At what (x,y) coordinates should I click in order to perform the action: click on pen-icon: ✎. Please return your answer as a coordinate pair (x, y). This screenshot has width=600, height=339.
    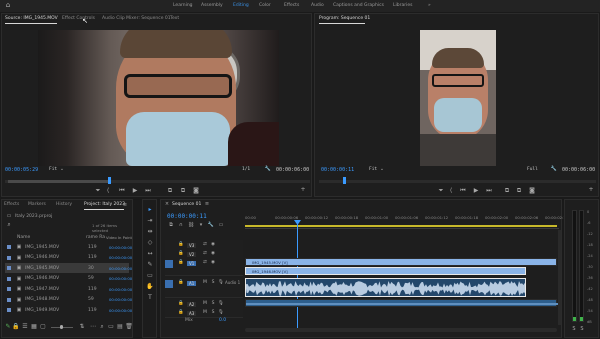
    Looking at the image, I should click on (150, 265).